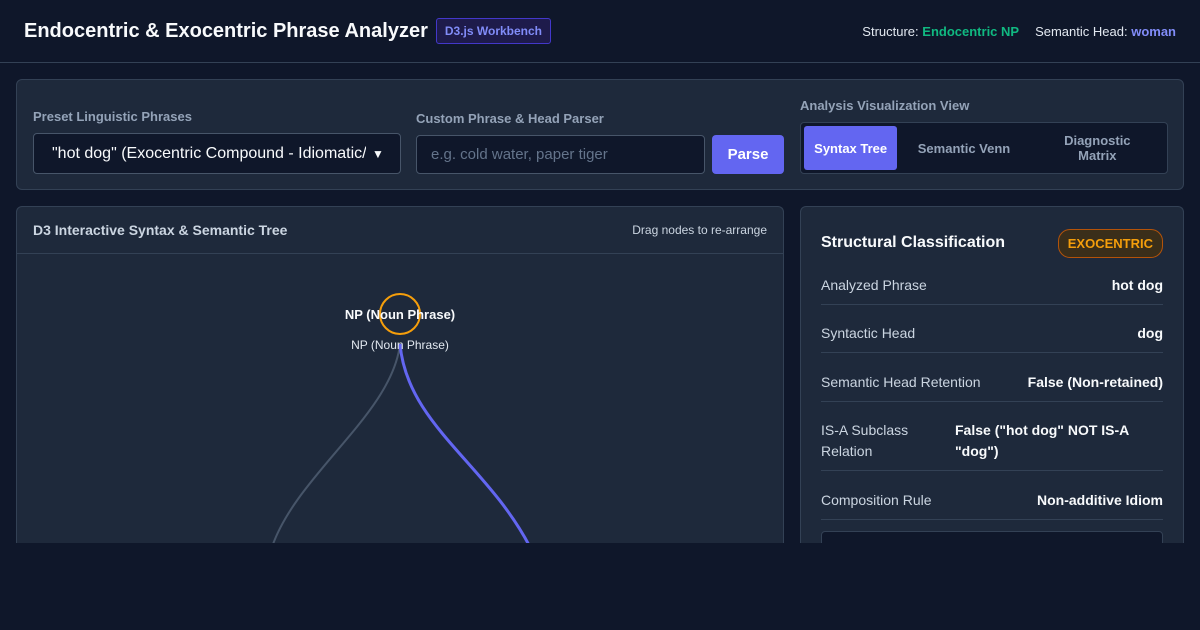  Describe the element at coordinates (1097, 148) in the screenshot. I see `tab-diagnostic-matrix: Diagnostic Matrix` at that location.